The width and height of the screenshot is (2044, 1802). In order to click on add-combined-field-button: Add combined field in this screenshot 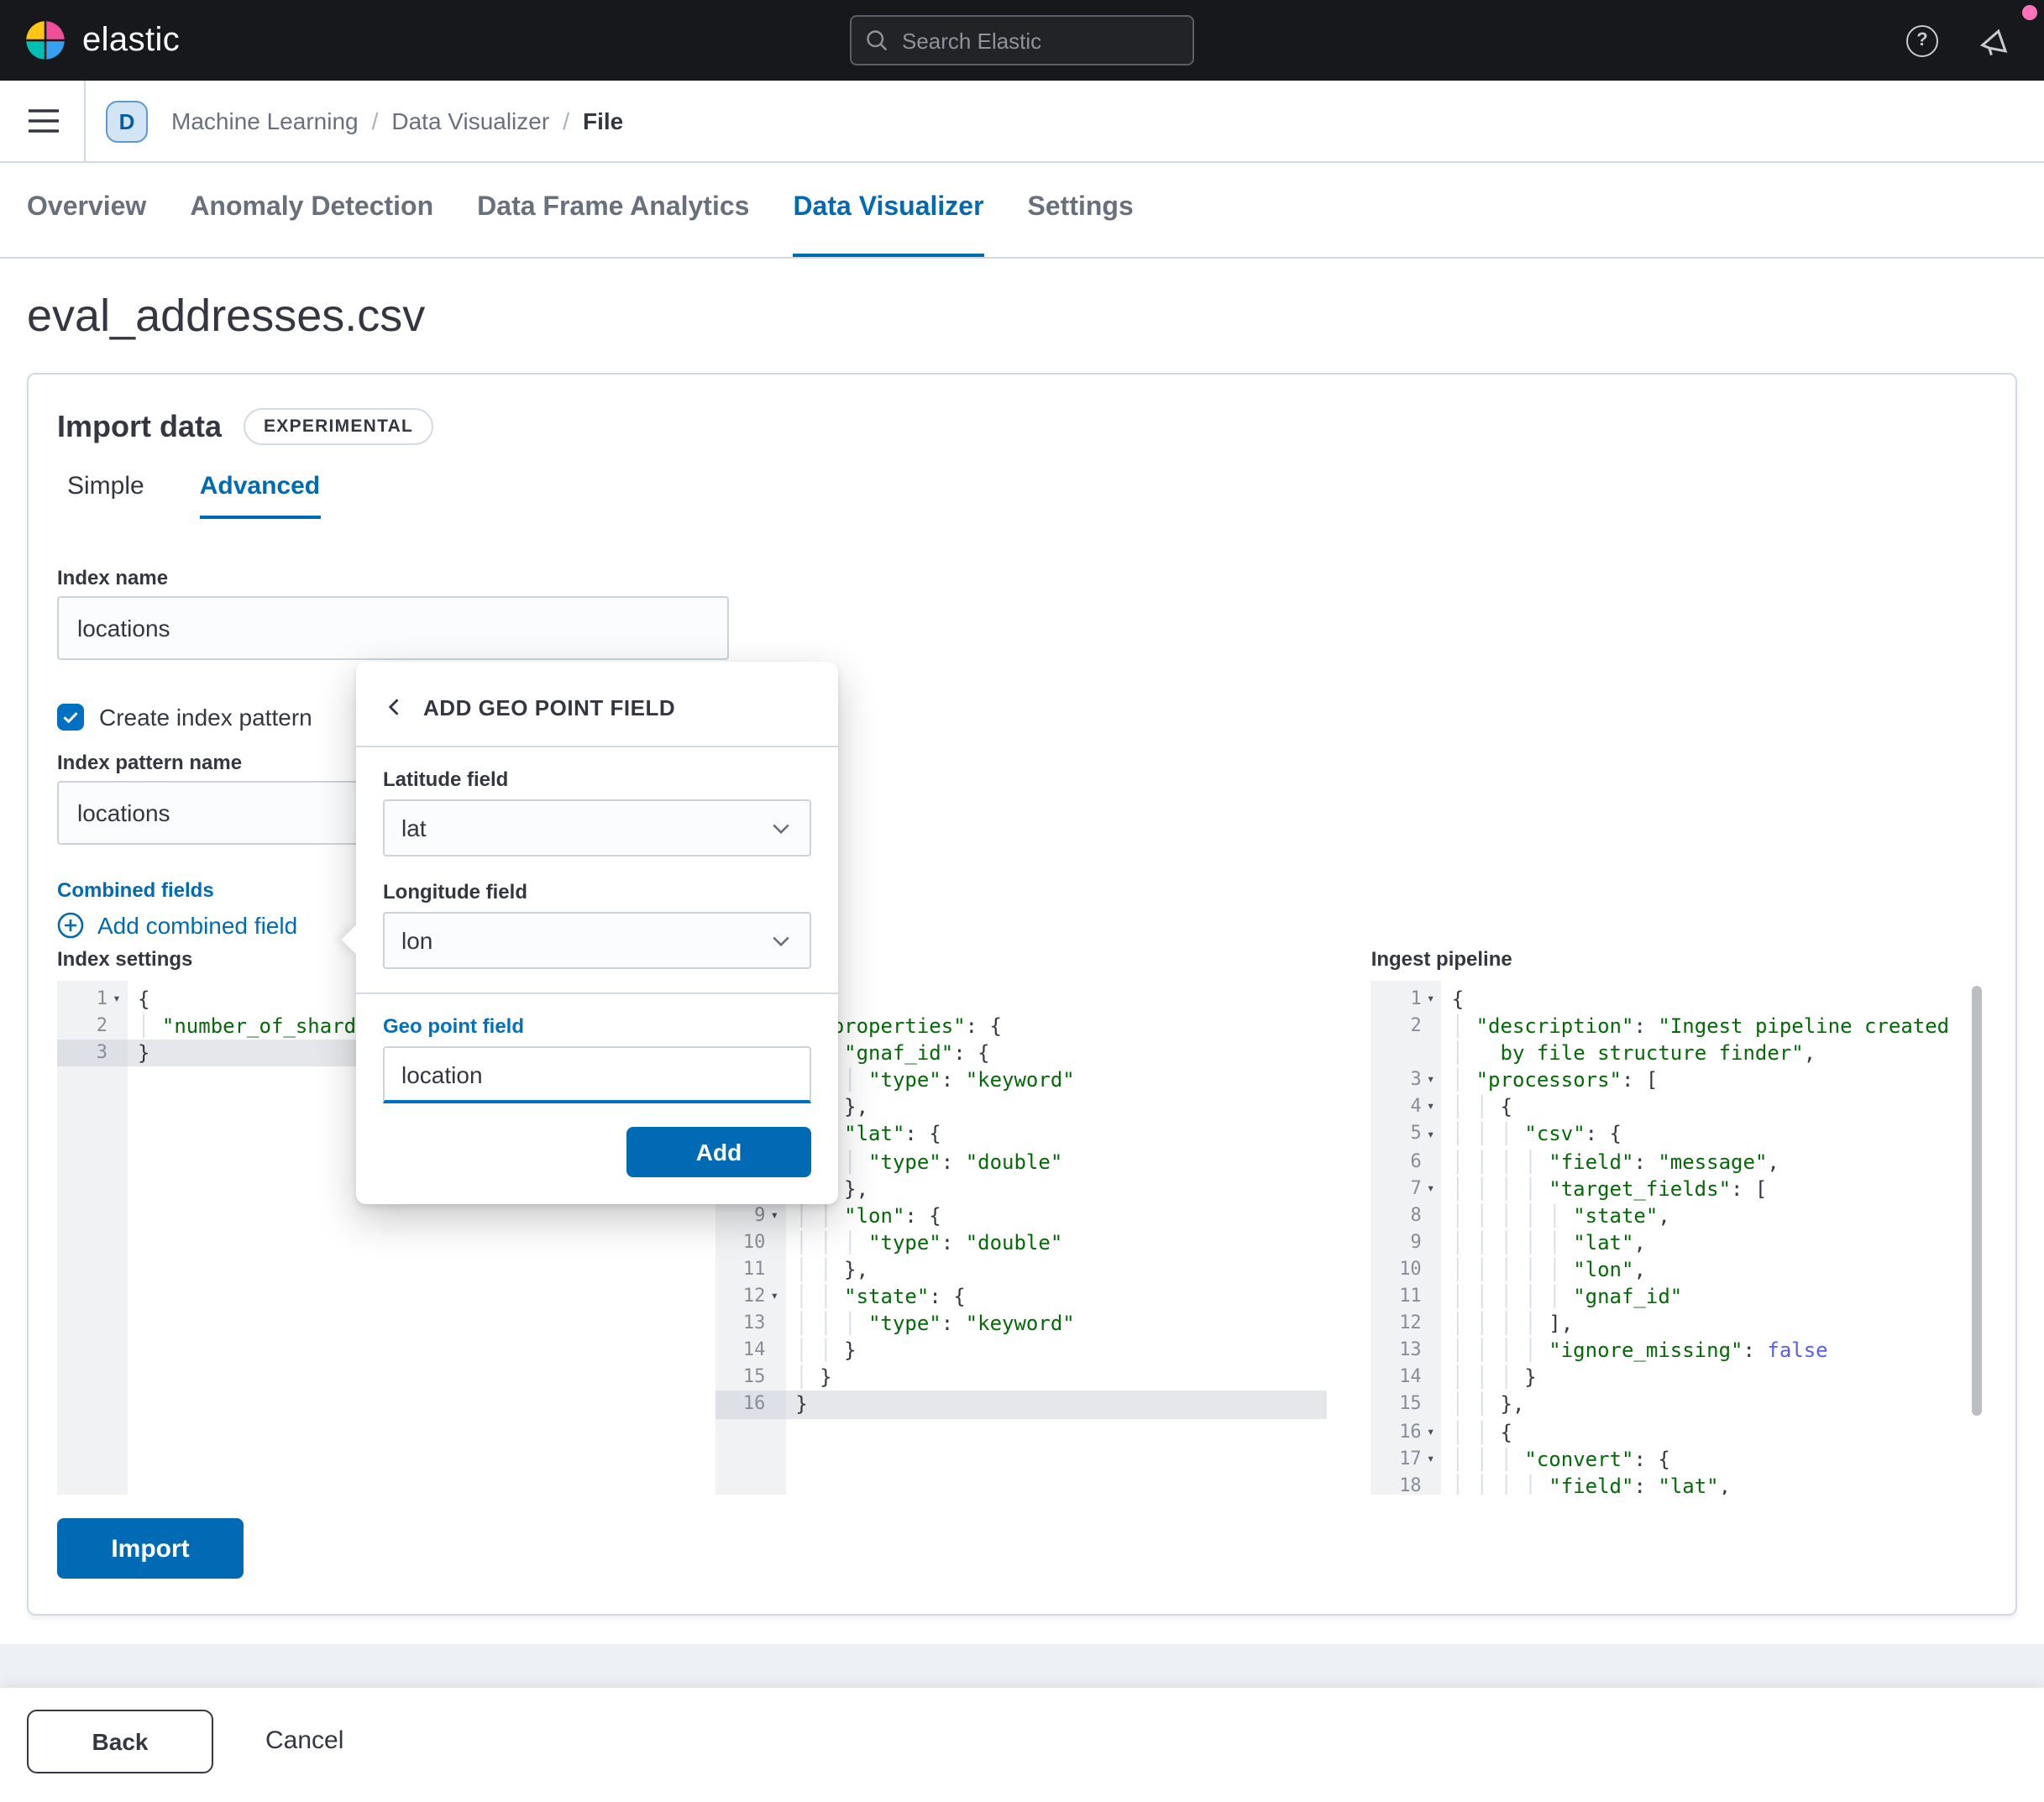, I will do `click(177, 925)`.